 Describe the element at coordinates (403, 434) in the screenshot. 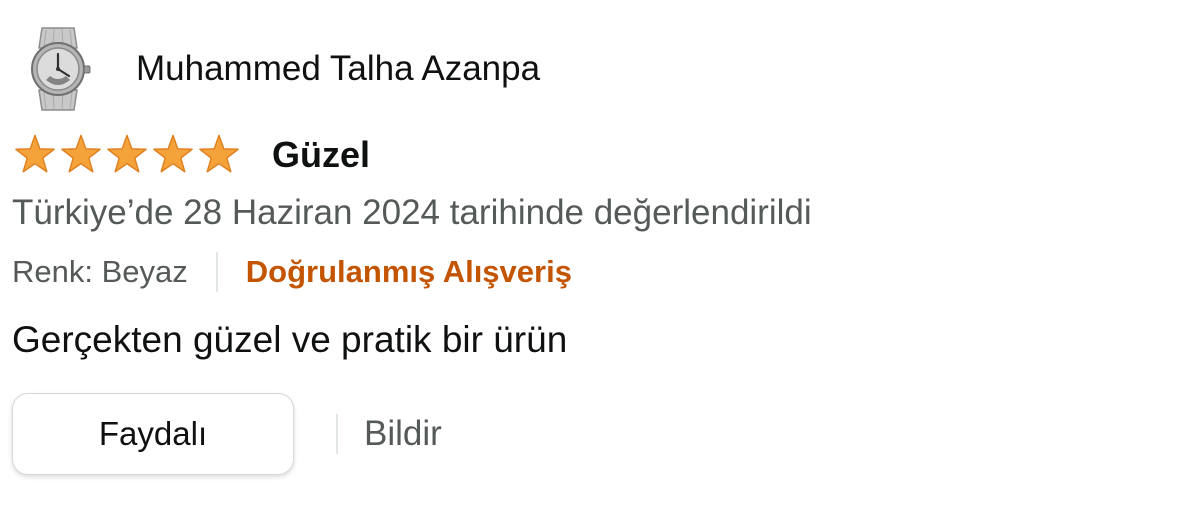

I see `report-link: Bildir` at that location.